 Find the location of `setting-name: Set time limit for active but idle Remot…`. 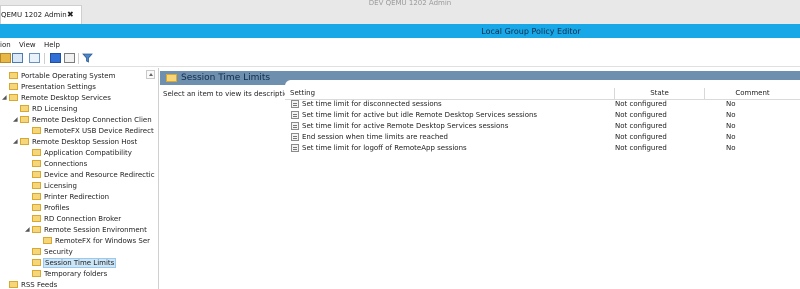

setting-name: Set time limit for active but idle Remot… is located at coordinates (420, 115).